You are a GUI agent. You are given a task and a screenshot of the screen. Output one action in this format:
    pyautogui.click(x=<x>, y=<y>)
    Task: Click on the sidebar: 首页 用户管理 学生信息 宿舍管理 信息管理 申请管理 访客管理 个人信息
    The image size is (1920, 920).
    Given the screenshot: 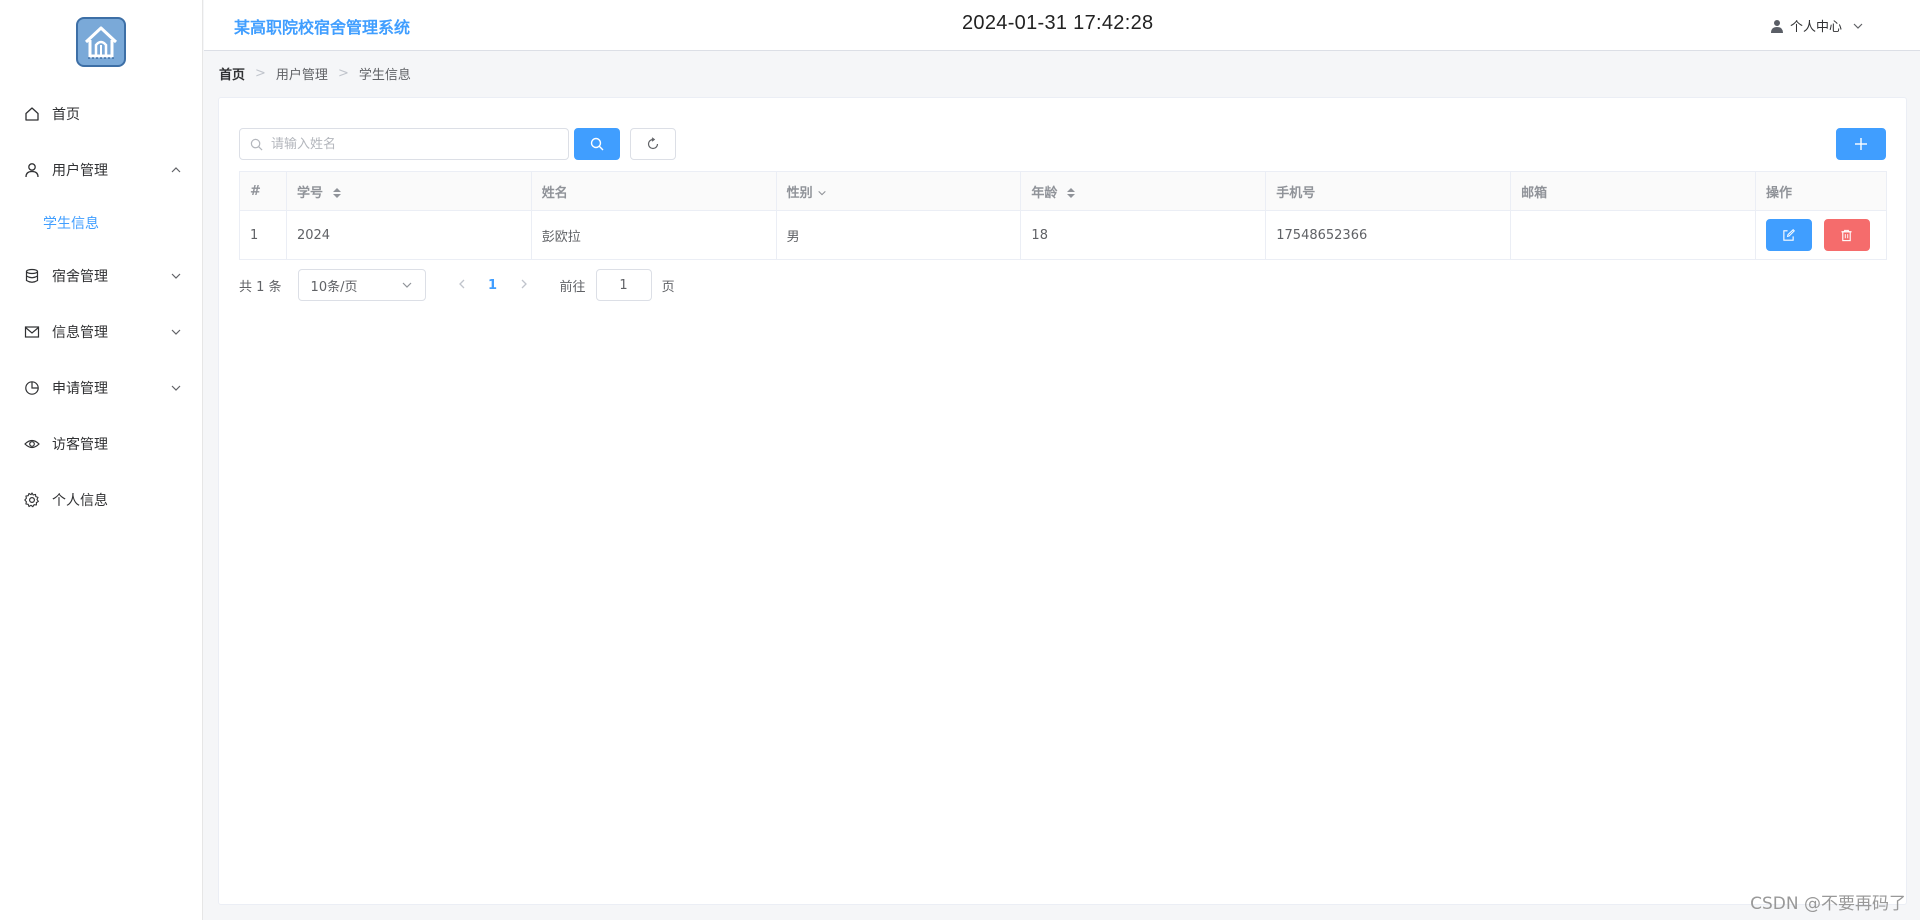 What is the action you would take?
    pyautogui.click(x=101, y=460)
    